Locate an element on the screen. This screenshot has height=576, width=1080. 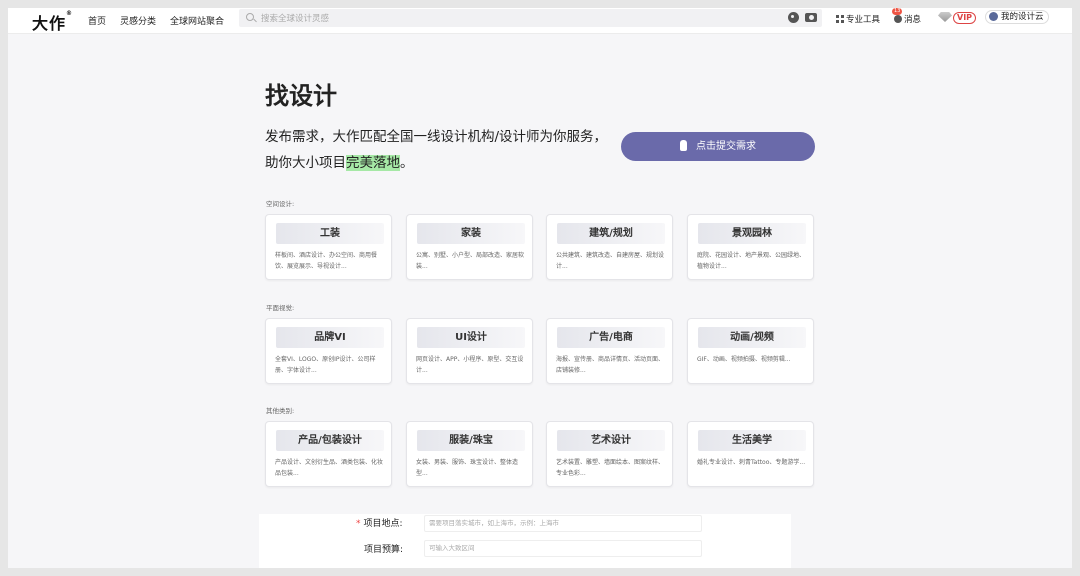
nav-link-categories: 灵感分类 is located at coordinates (138, 20).